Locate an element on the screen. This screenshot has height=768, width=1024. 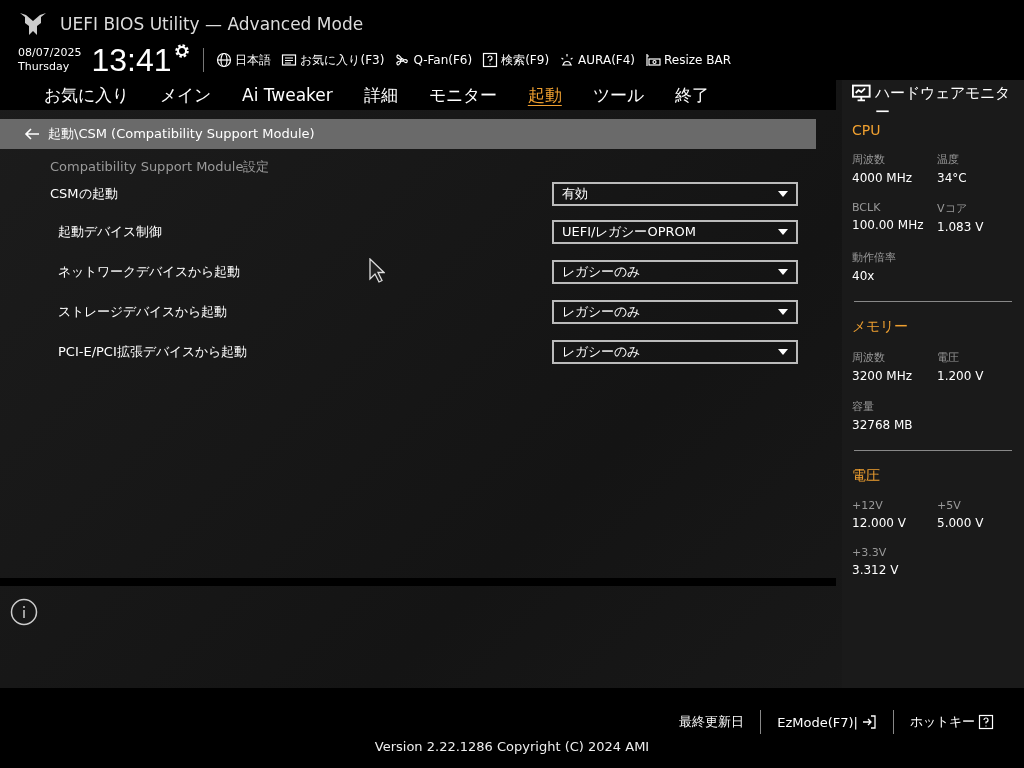
monitor-label: +12V is located at coordinates (868, 505).